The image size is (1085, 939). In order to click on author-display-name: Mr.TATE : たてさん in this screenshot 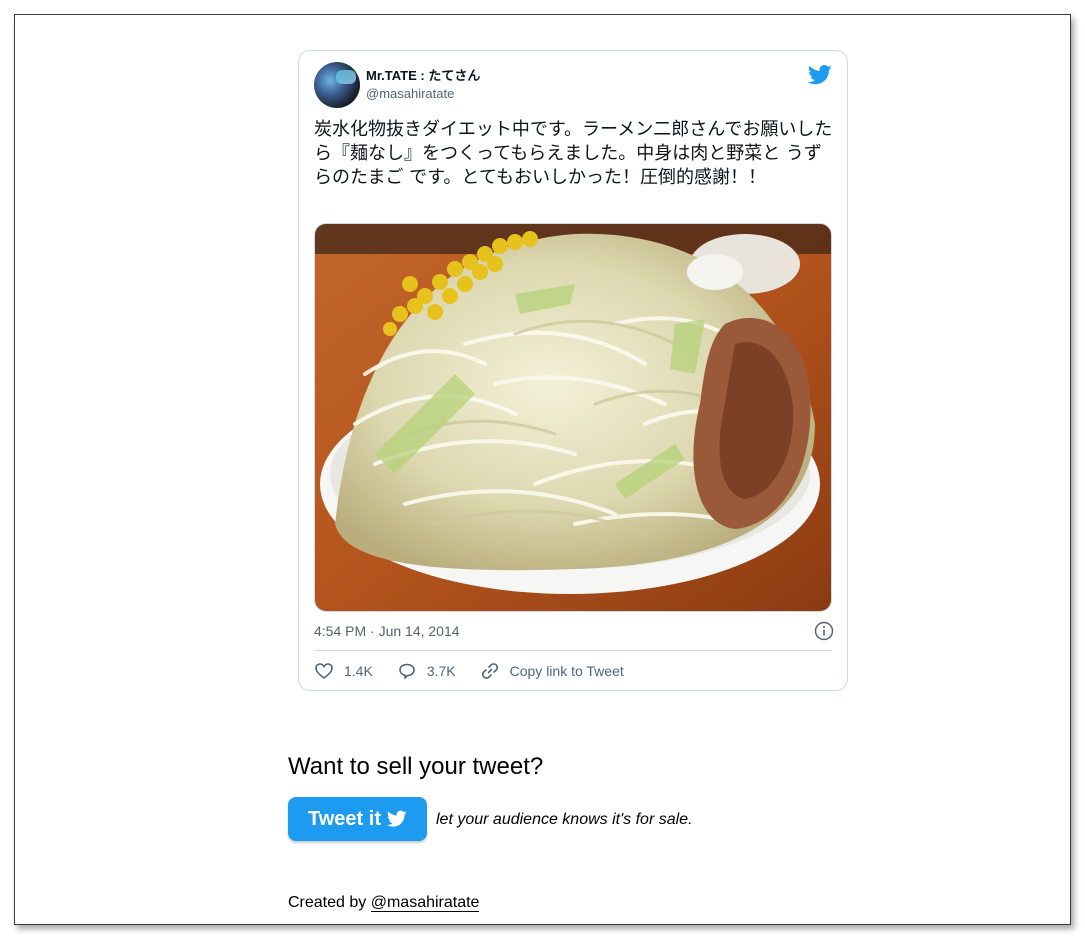, I will do `click(423, 76)`.